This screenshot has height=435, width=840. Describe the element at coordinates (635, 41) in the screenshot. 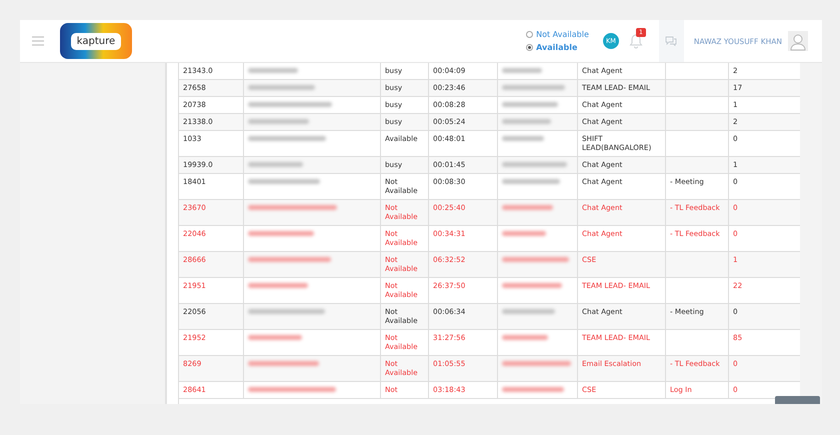

I see `bell-icon` at that location.